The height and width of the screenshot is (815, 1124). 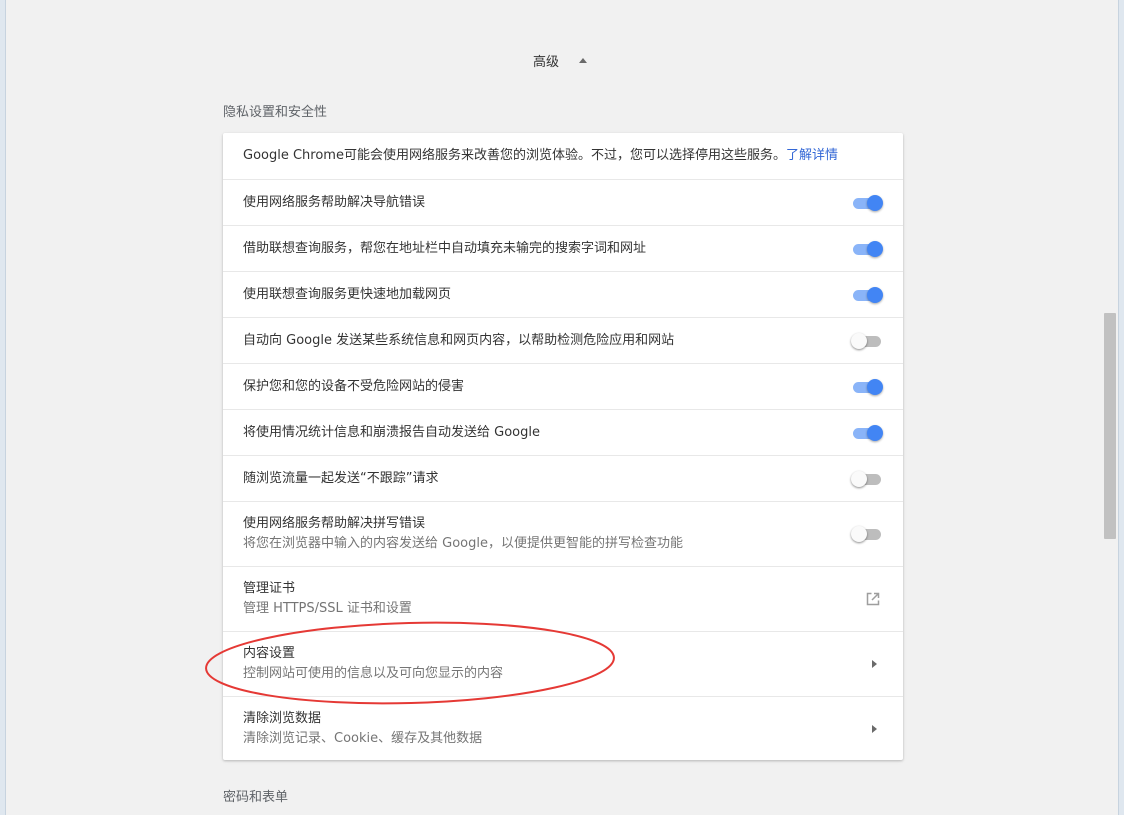 I want to click on nav-errors-toggle, so click(x=867, y=203).